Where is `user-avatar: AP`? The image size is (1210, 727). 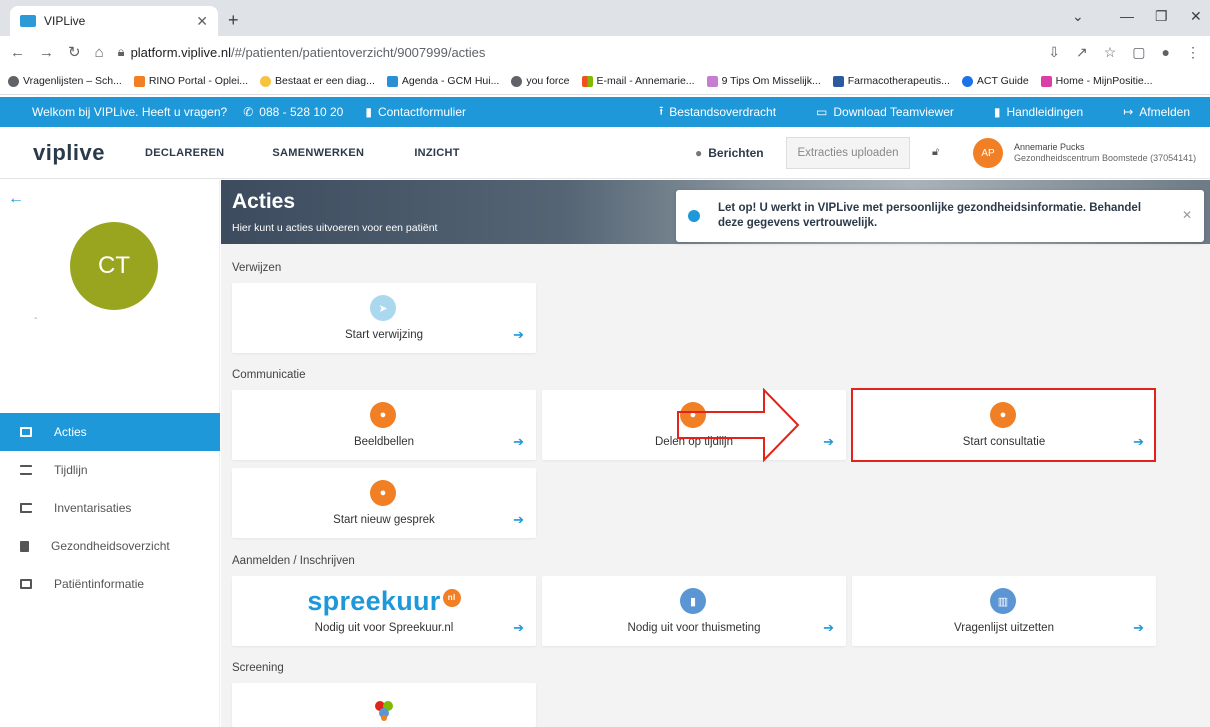
user-avatar: AP is located at coordinates (988, 153).